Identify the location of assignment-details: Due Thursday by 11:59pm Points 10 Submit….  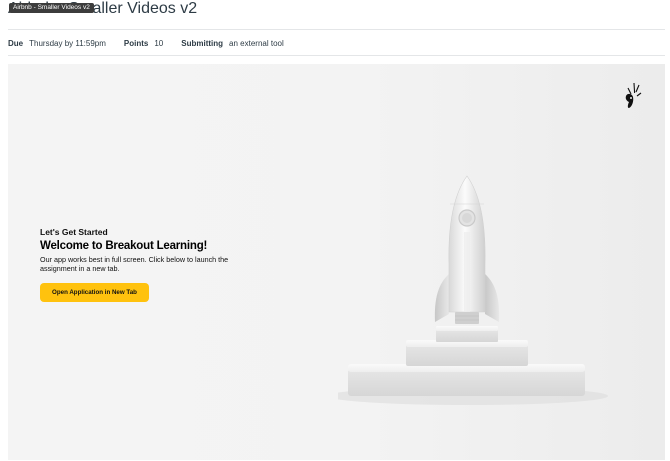
(155, 43).